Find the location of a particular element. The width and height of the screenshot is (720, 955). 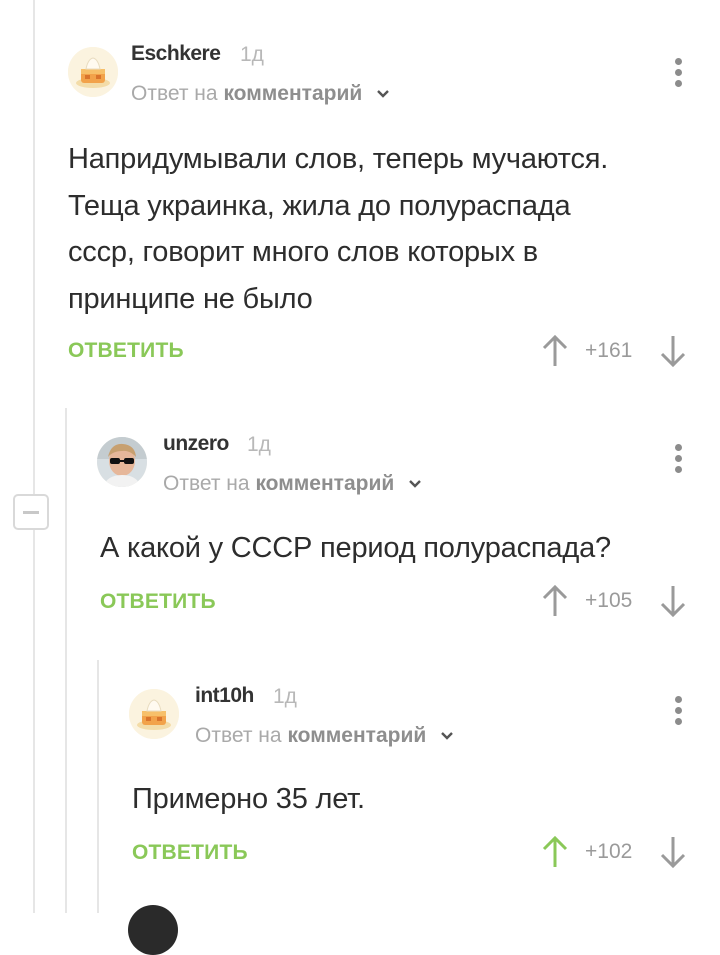

user-photo-avatar is located at coordinates (122, 462).